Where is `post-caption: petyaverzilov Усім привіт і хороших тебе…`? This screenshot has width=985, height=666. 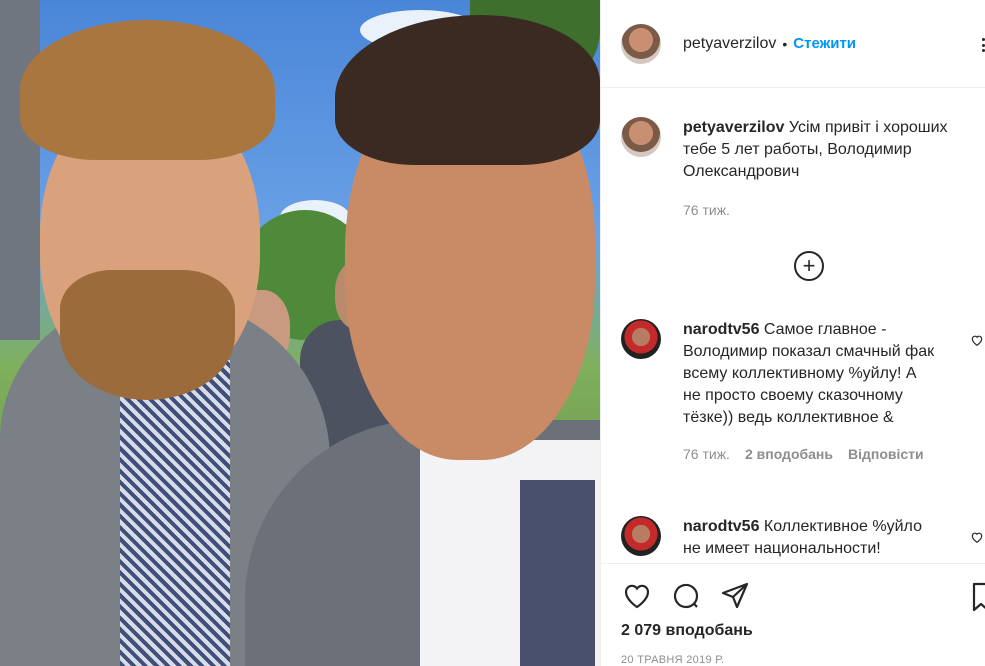
post-caption: petyaverzilov Усім привіт і хороших тебе… is located at coordinates (803, 169).